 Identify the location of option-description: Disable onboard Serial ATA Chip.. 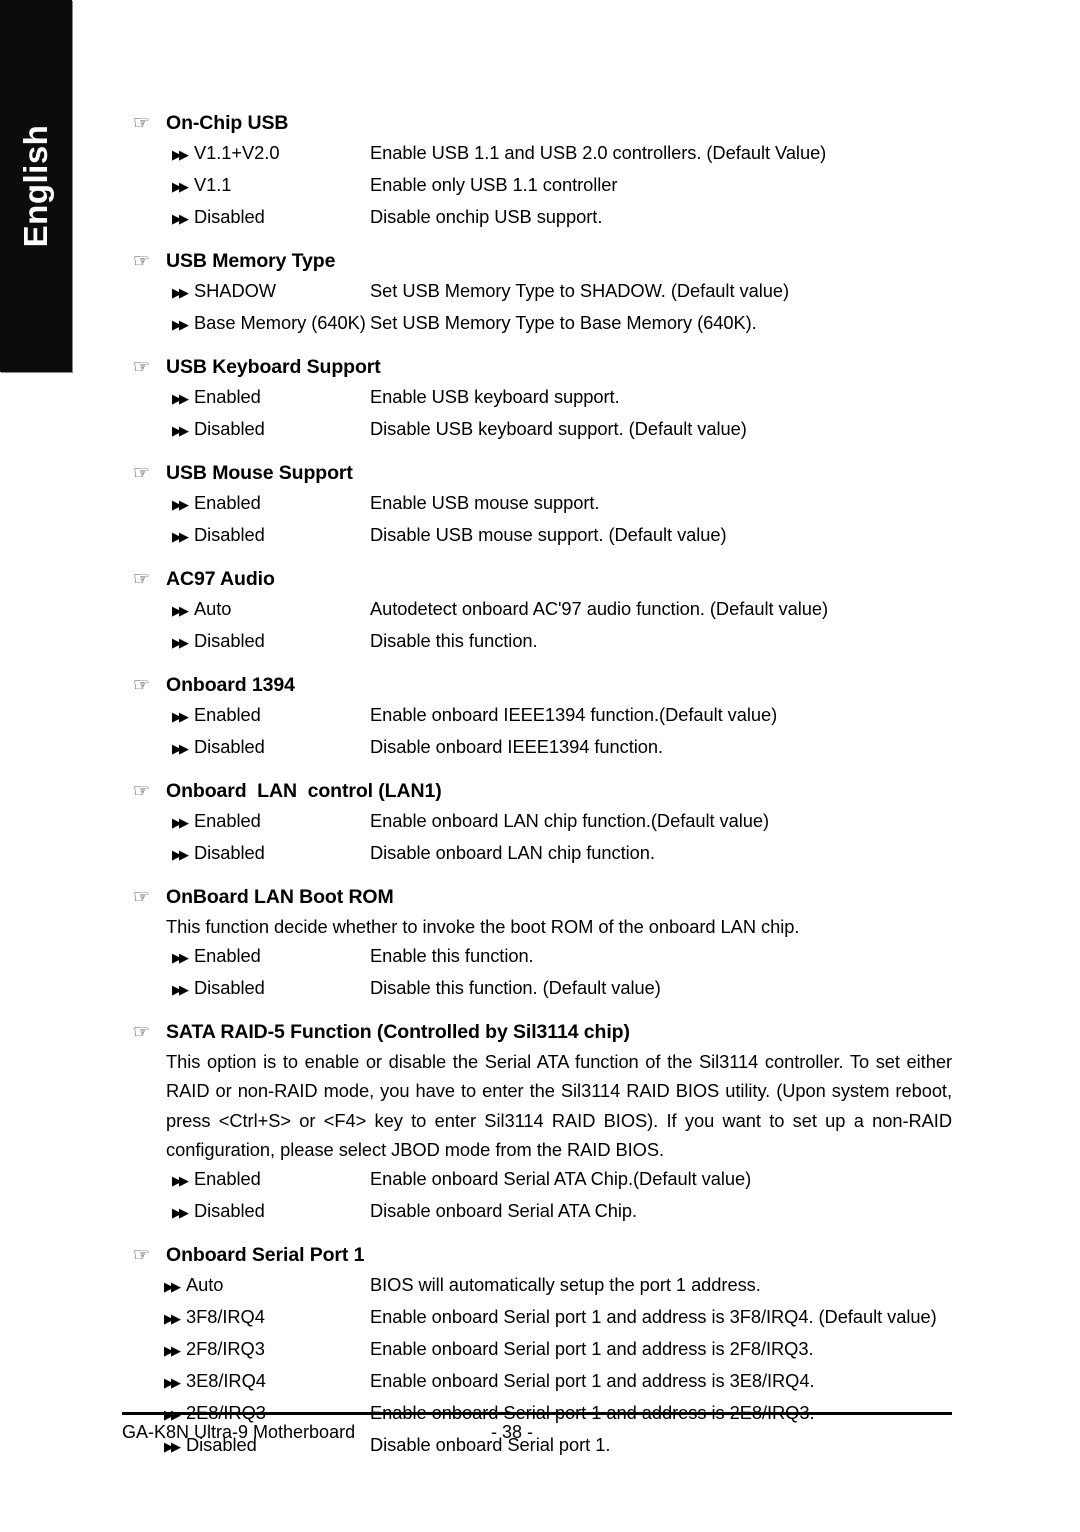
(504, 1211).